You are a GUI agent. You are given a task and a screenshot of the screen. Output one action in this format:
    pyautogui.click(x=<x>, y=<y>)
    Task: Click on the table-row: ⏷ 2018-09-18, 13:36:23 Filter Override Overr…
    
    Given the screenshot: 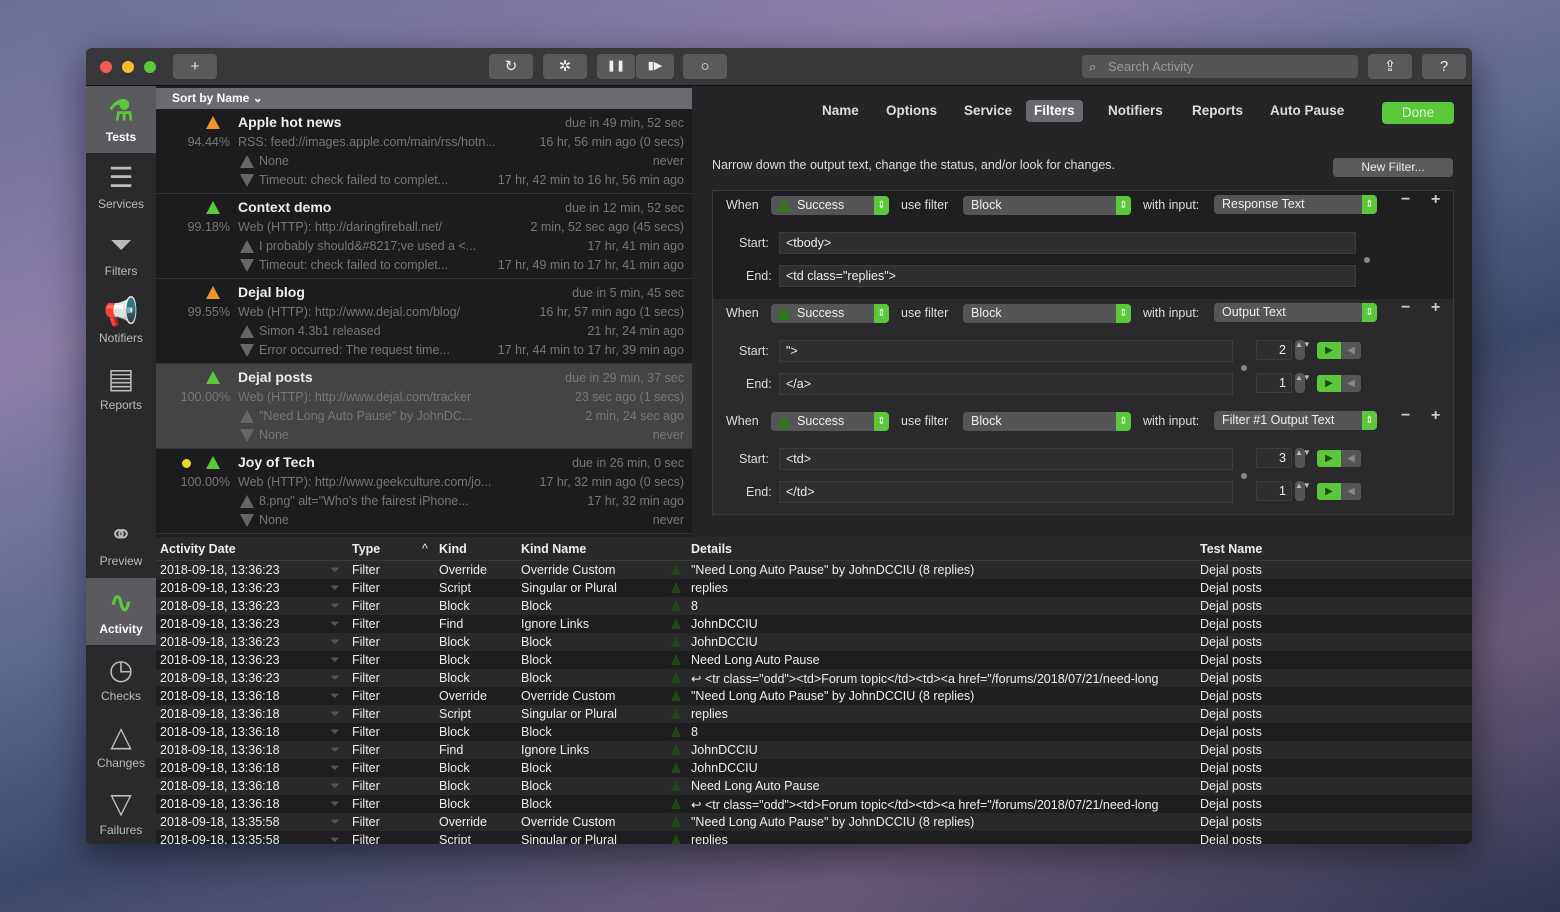 What is the action you would take?
    pyautogui.click(x=814, y=570)
    